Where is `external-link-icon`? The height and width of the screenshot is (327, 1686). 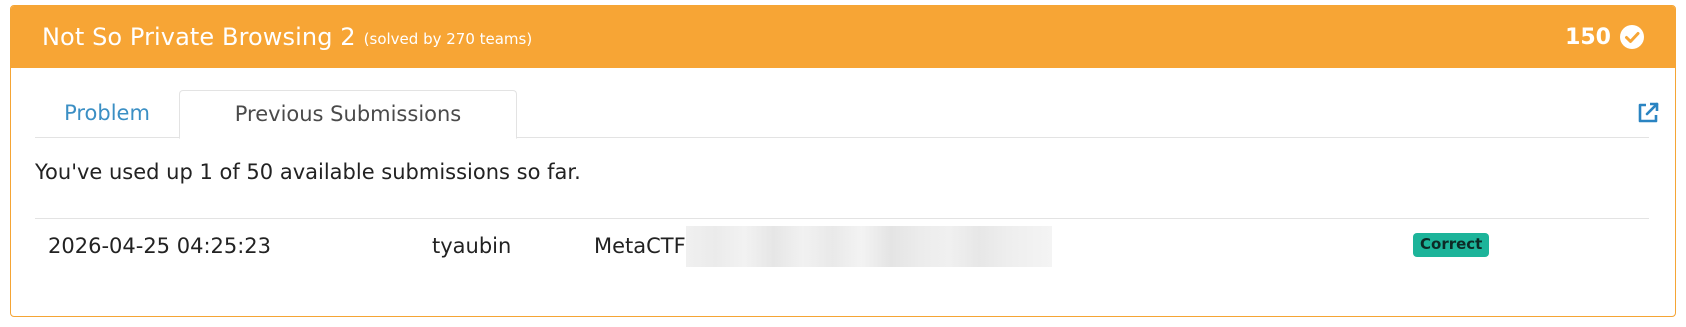 external-link-icon is located at coordinates (1648, 113).